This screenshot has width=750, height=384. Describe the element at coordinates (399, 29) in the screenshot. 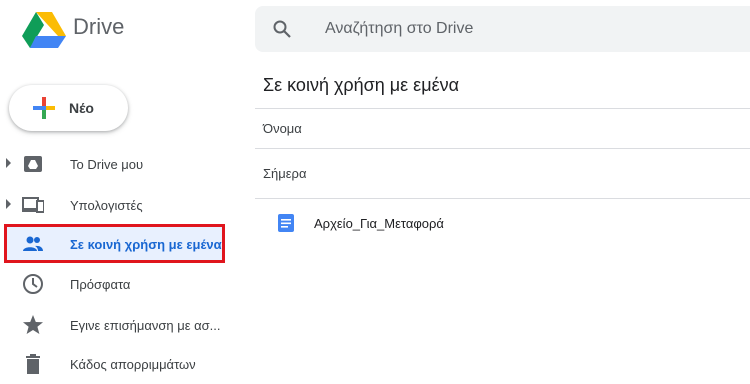

I see `search-input: Αναζήτηση στο Drive` at that location.